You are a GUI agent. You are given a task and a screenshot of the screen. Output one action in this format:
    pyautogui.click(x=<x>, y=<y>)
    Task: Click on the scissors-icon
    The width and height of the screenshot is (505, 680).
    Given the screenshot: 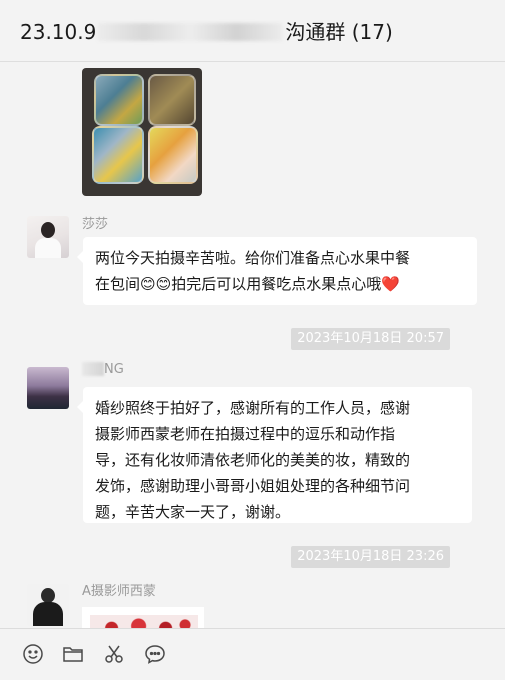 What is the action you would take?
    pyautogui.click(x=114, y=654)
    